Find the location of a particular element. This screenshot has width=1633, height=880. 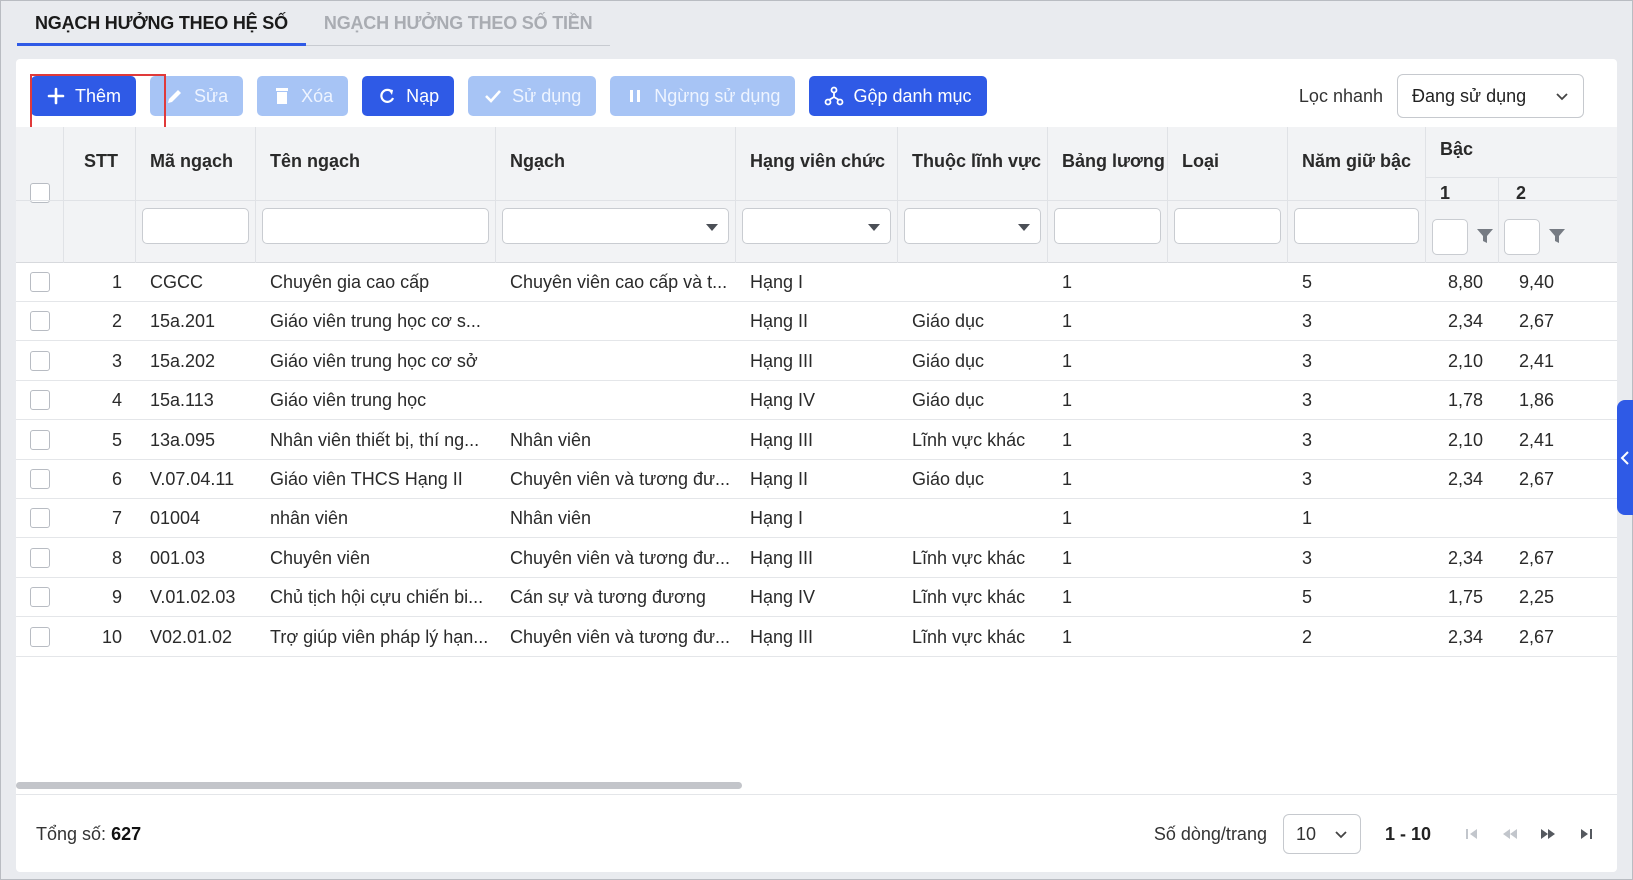

edit-button-label: Sửa is located at coordinates (211, 95).